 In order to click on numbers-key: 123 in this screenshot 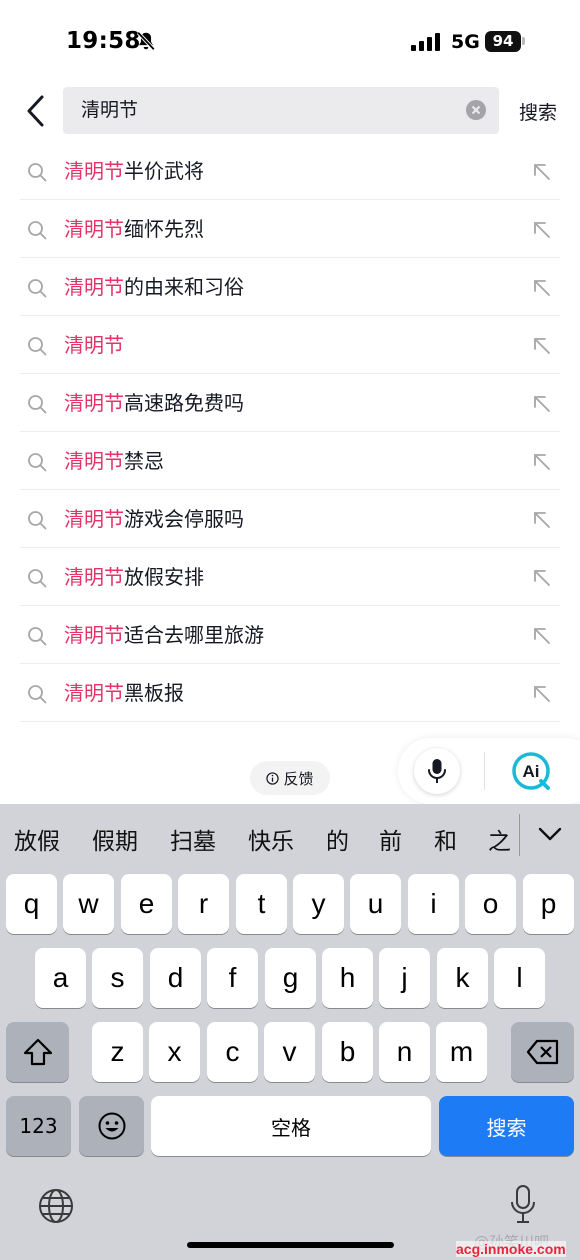, I will do `click(38, 1126)`.